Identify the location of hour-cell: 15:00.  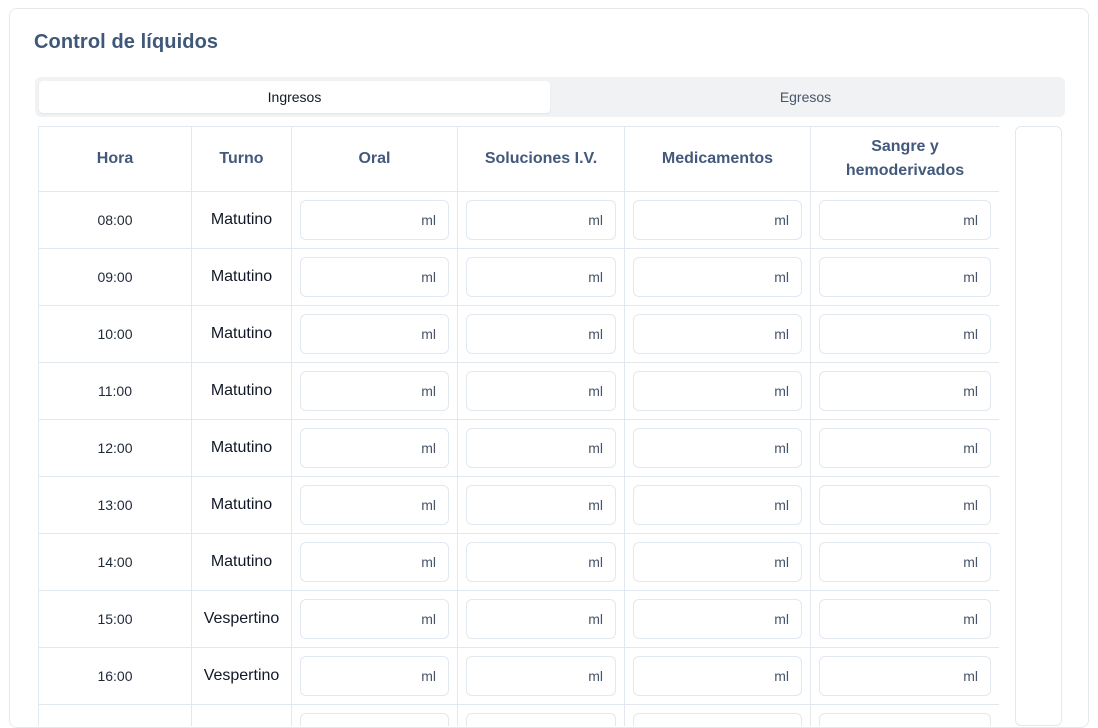
(115, 619).